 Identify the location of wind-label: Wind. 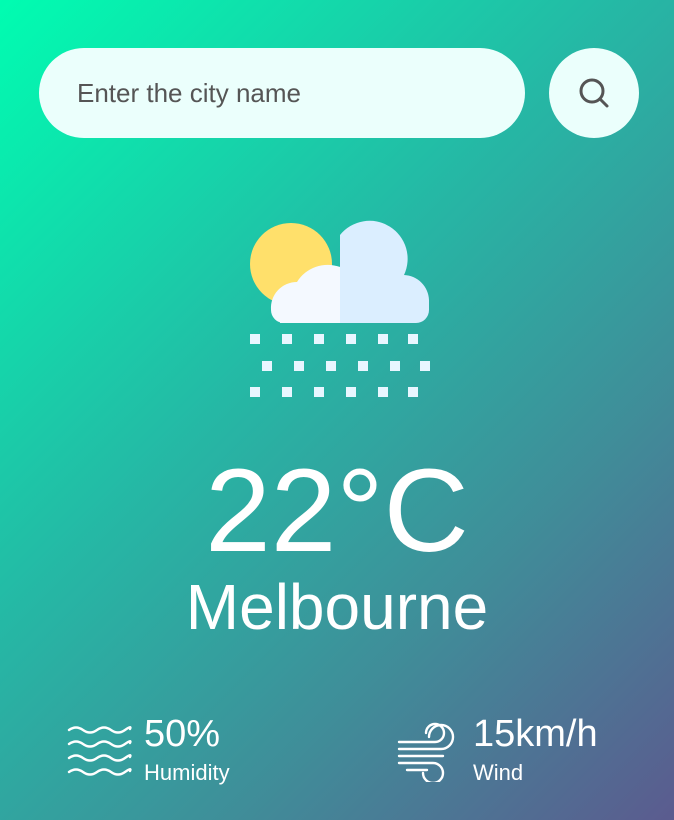
(498, 772).